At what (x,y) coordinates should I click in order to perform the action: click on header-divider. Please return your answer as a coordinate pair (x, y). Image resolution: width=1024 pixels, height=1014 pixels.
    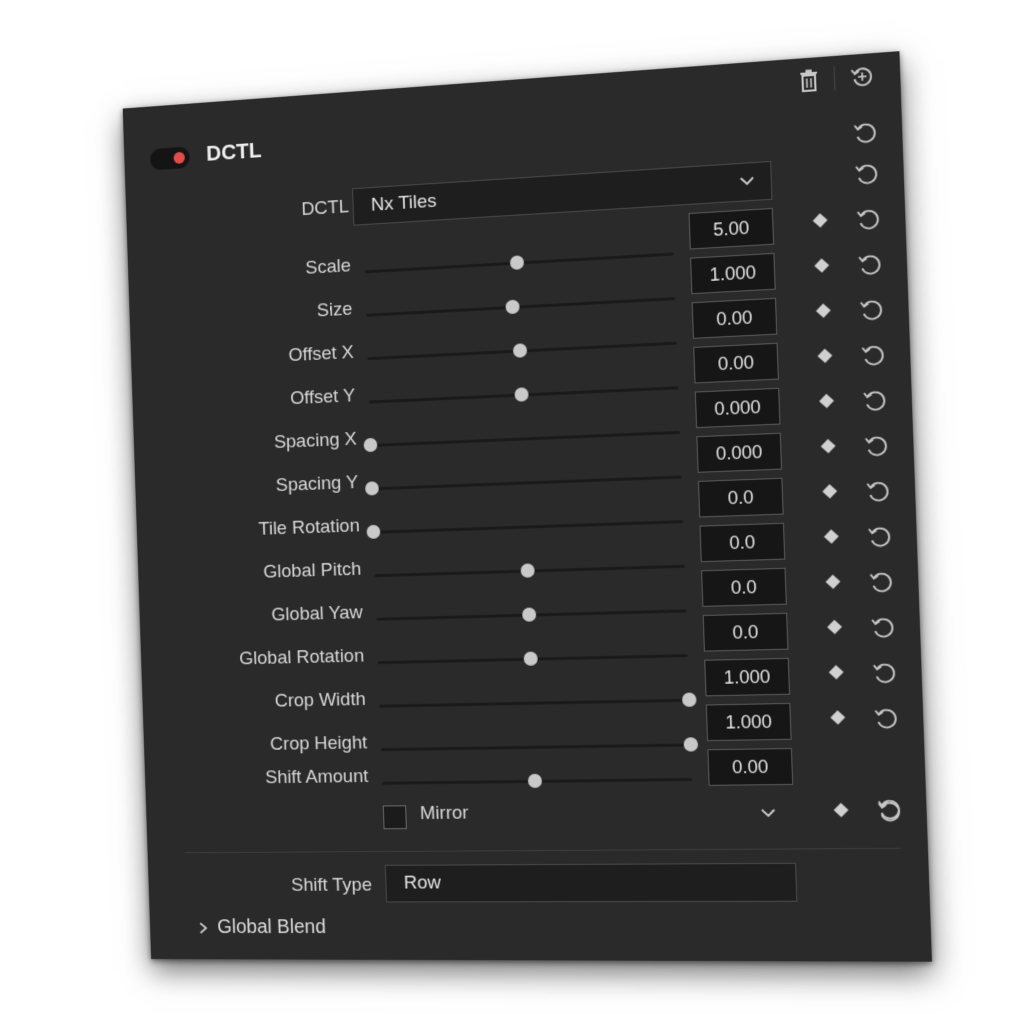
    Looking at the image, I should click on (834, 78).